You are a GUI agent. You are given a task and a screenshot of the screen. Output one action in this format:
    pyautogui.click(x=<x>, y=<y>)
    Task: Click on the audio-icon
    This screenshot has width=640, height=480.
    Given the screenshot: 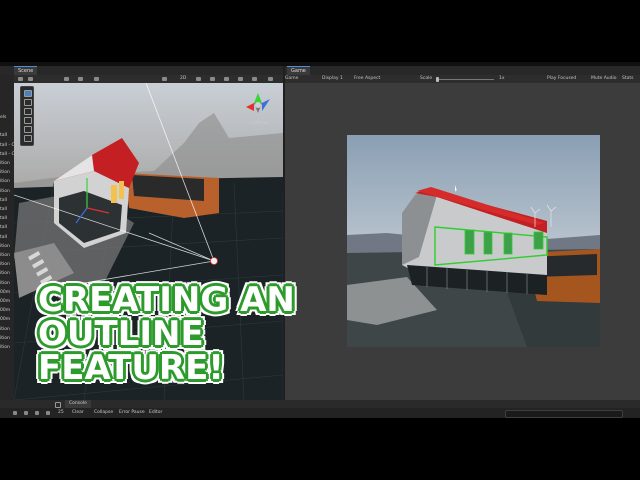 What is the action you would take?
    pyautogui.click(x=212, y=79)
    